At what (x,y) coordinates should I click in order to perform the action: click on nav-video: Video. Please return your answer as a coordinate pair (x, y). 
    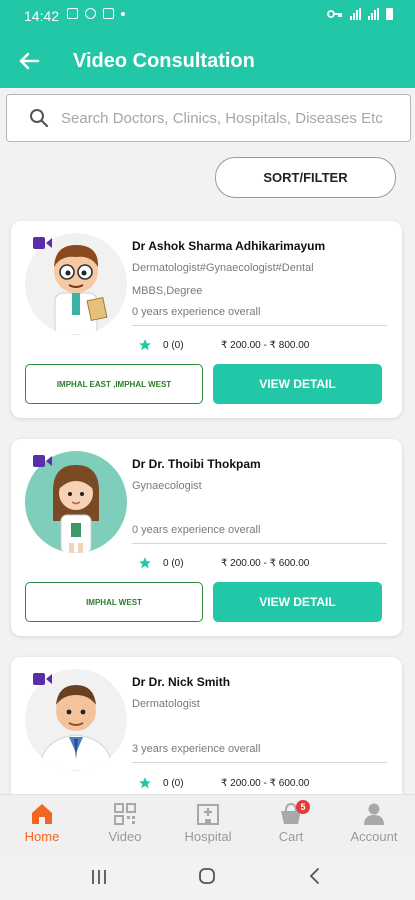
    Looking at the image, I should click on (125, 822).